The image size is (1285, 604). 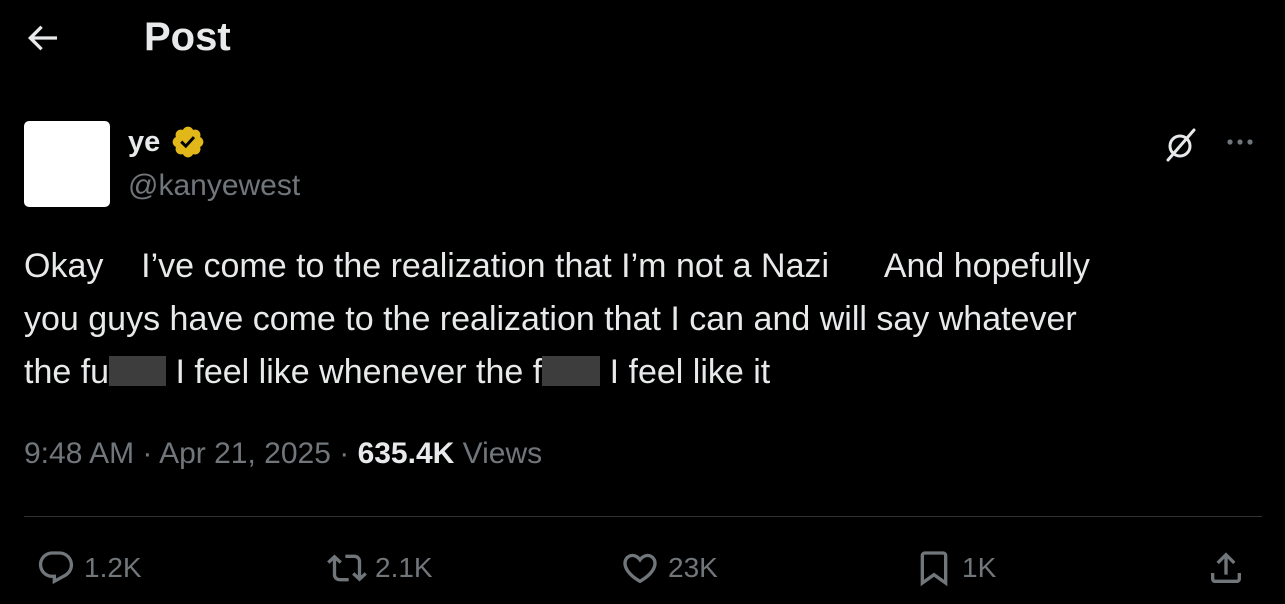 I want to click on back-button, so click(x=45, y=38).